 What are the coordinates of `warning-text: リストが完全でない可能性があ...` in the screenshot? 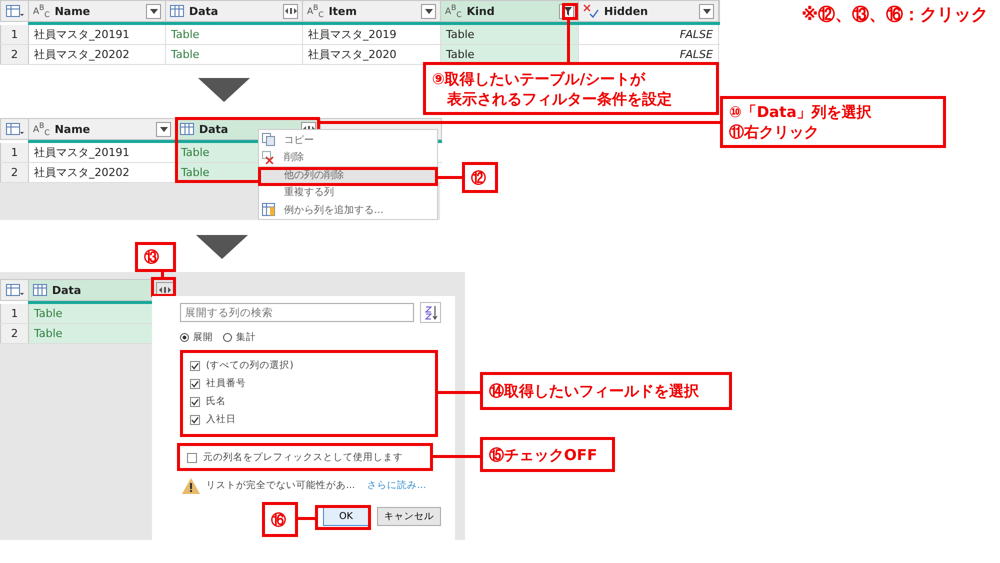 It's located at (281, 486).